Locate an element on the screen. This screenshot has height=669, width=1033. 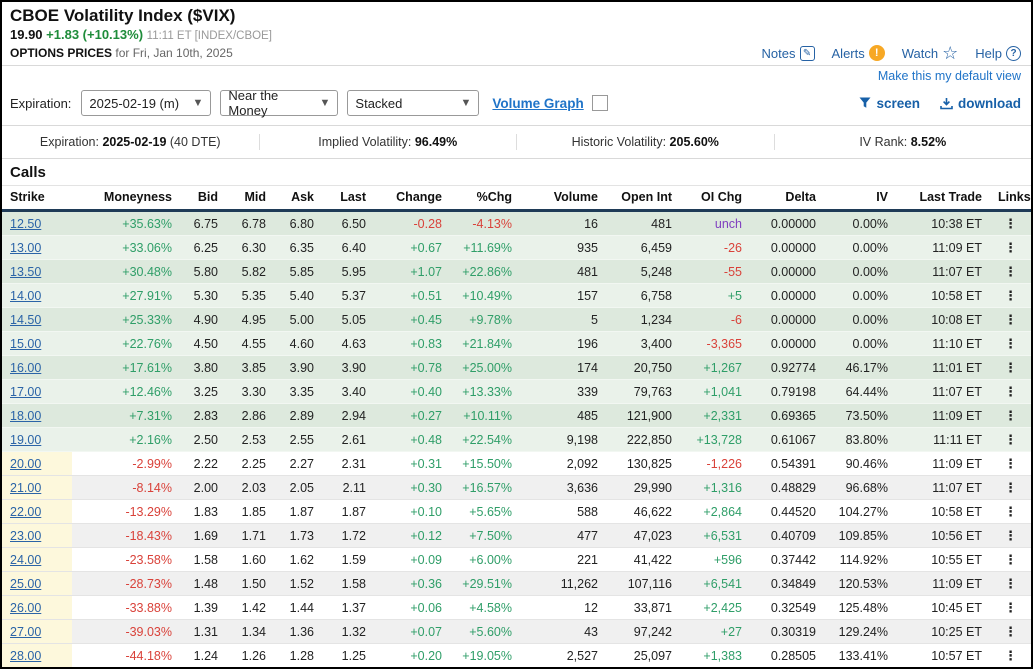
column-header-moneyness: Moneyness is located at coordinates (126, 198).